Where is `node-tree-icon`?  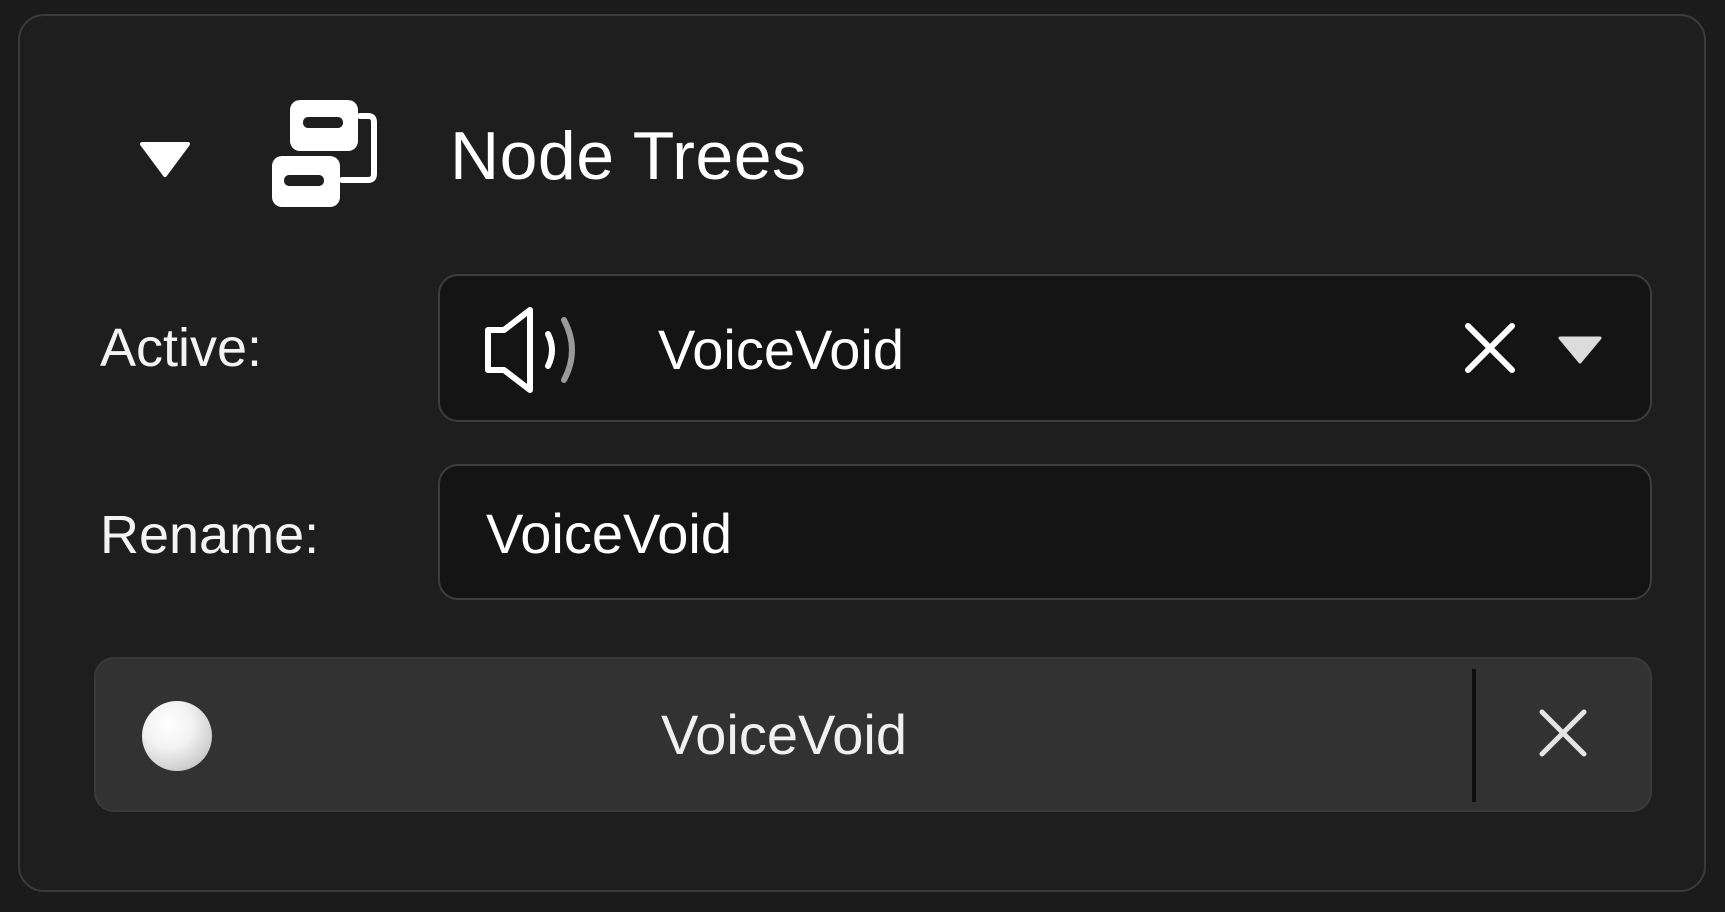
node-tree-icon is located at coordinates (324, 153).